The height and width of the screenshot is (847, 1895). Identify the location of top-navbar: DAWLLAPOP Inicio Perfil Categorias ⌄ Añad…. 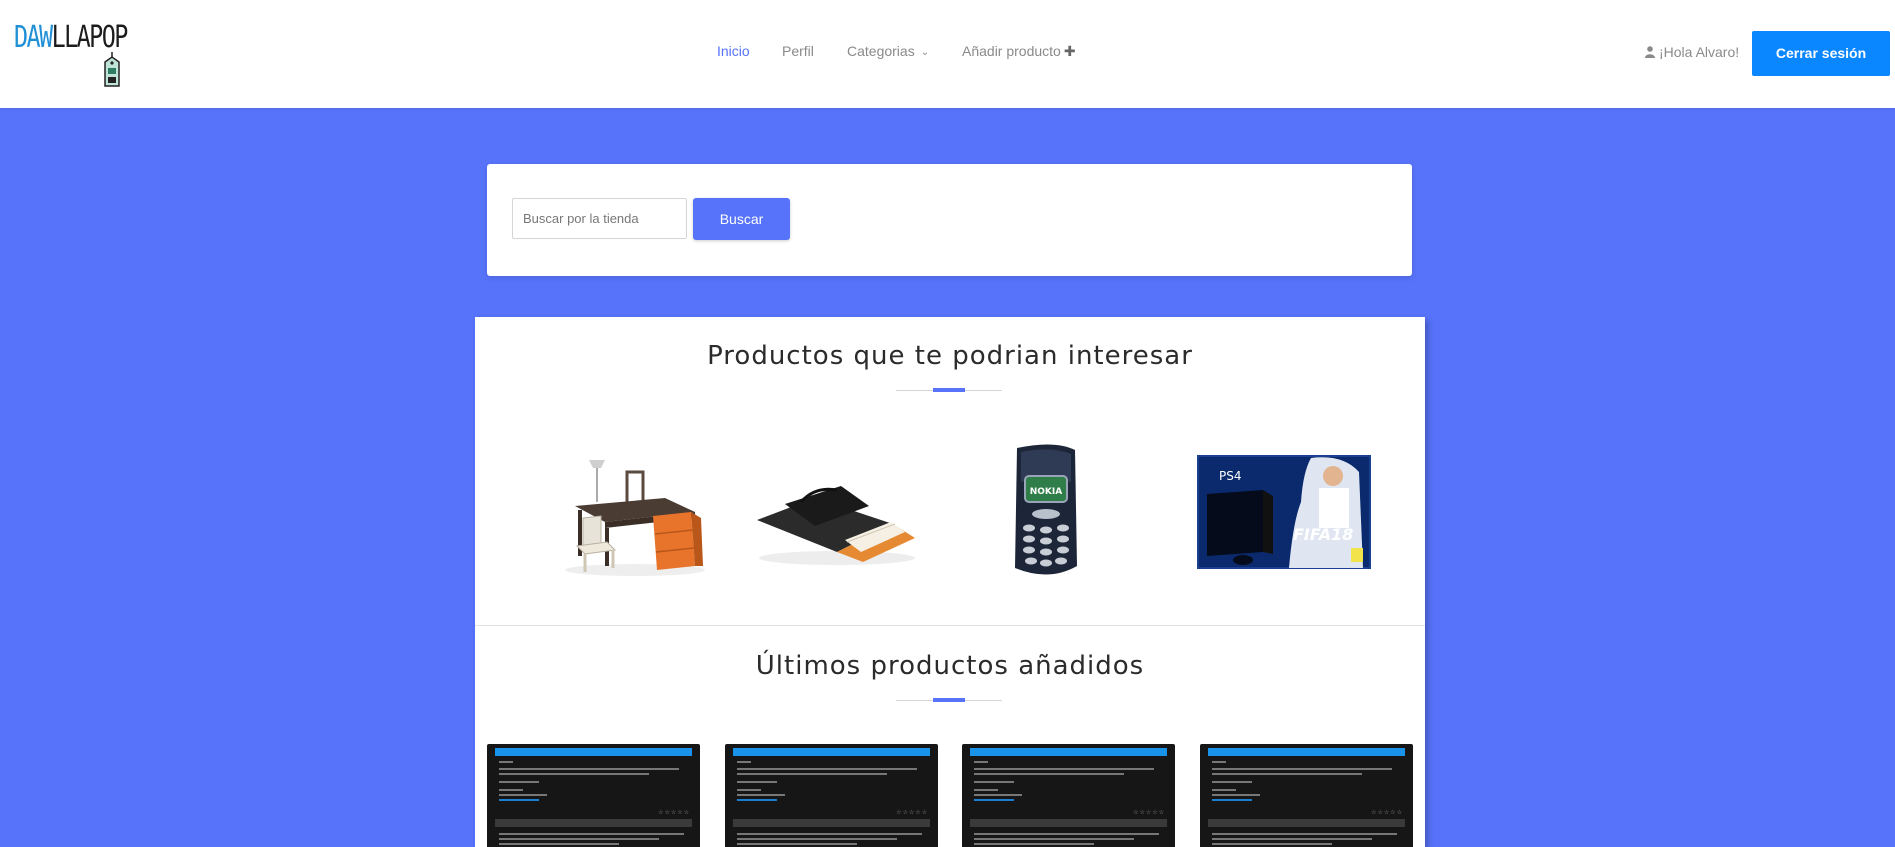
(947, 54).